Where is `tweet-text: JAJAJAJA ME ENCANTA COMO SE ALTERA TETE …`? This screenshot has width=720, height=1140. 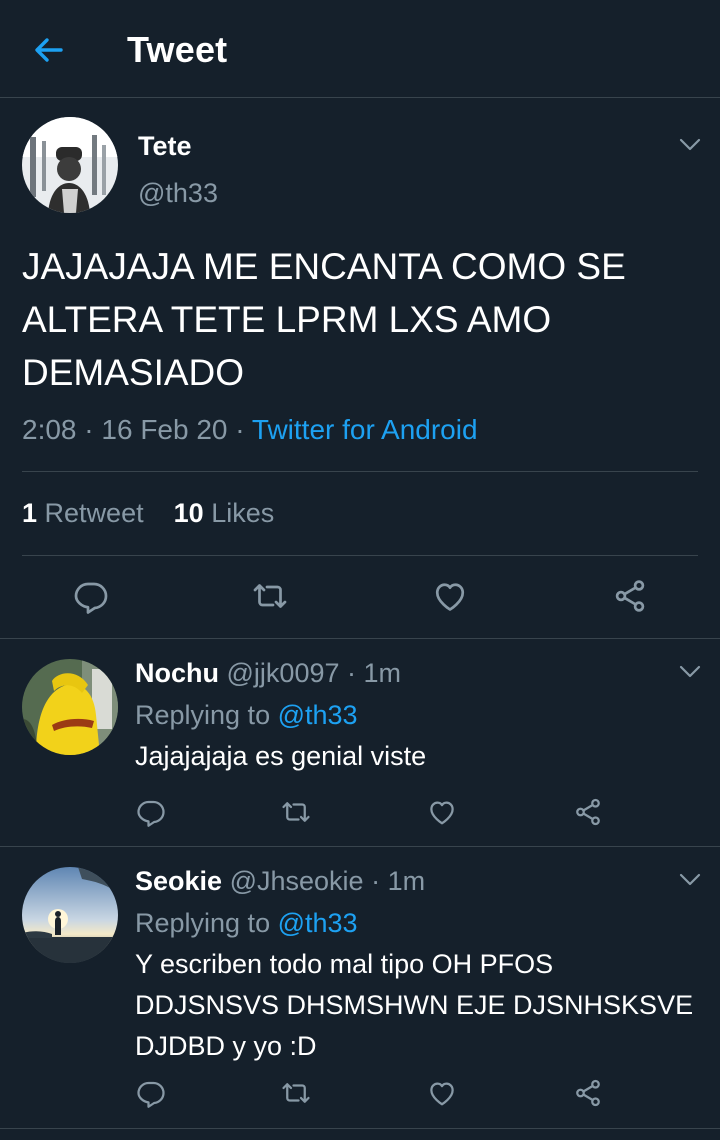 tweet-text: JAJAJAJA ME ENCANTA COMO SE ALTERA TETE … is located at coordinates (324, 319).